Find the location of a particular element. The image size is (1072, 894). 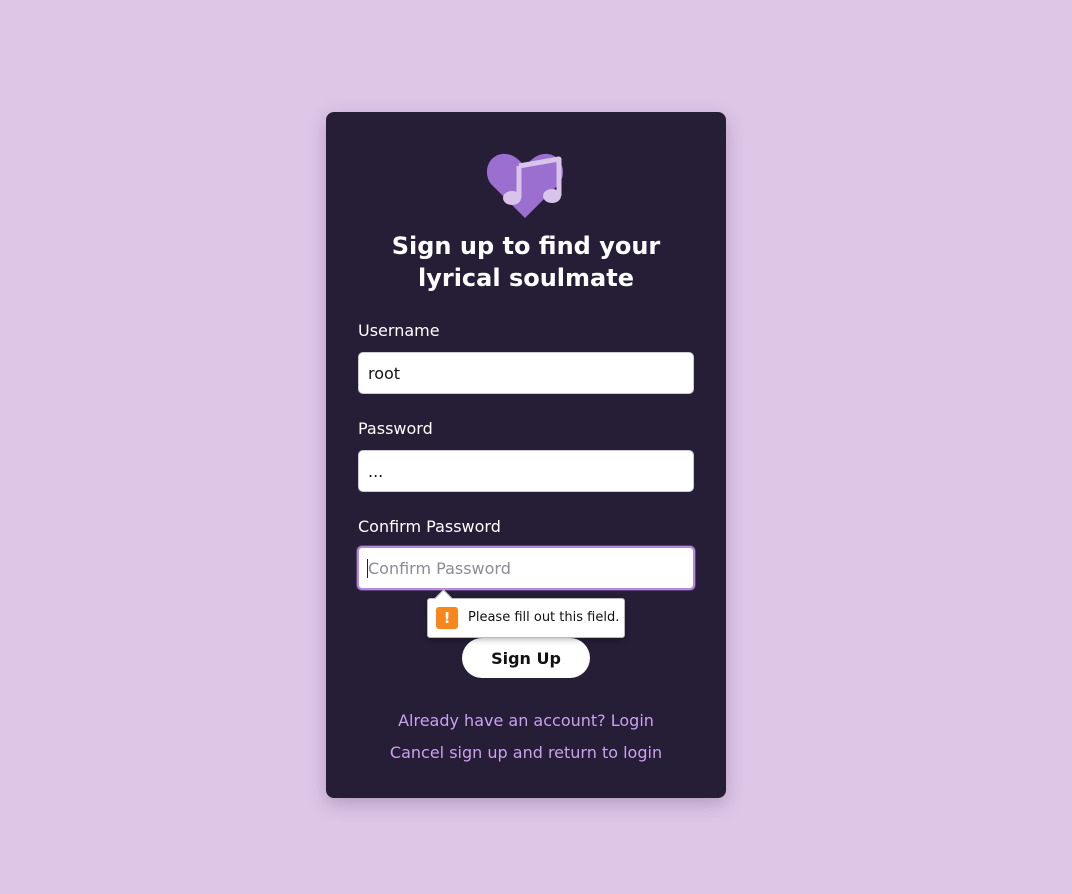

text-caret is located at coordinates (367, 568).